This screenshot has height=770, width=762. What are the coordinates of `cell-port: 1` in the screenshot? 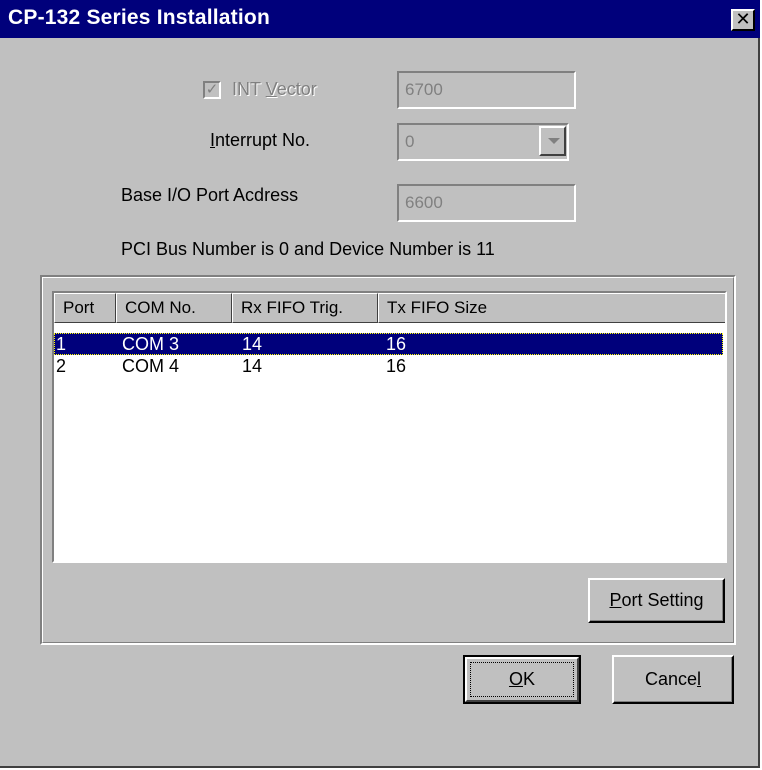 It's located at (61, 344).